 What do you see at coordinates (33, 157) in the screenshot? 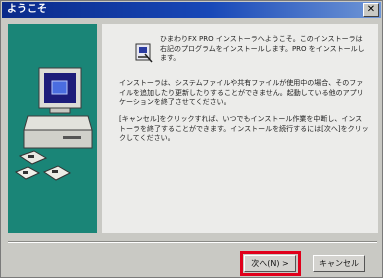
I see `disk-icon` at bounding box center [33, 157].